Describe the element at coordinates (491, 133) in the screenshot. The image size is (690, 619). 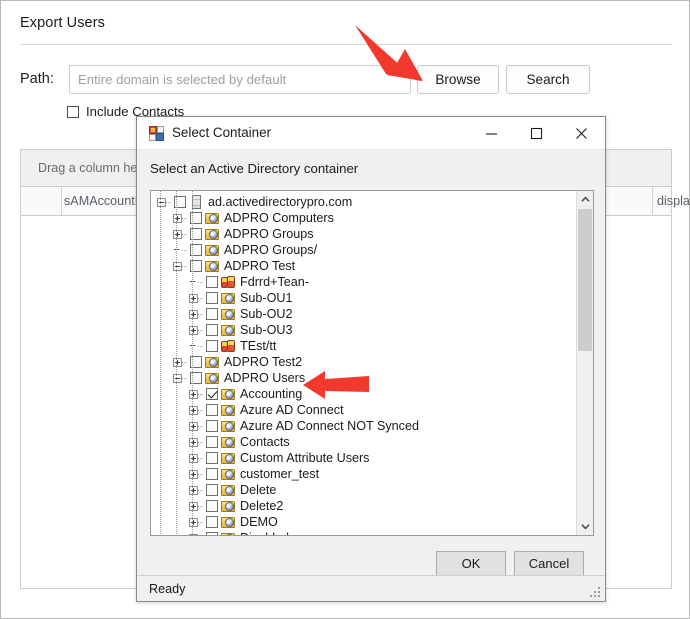
I see `minimize-button` at that location.